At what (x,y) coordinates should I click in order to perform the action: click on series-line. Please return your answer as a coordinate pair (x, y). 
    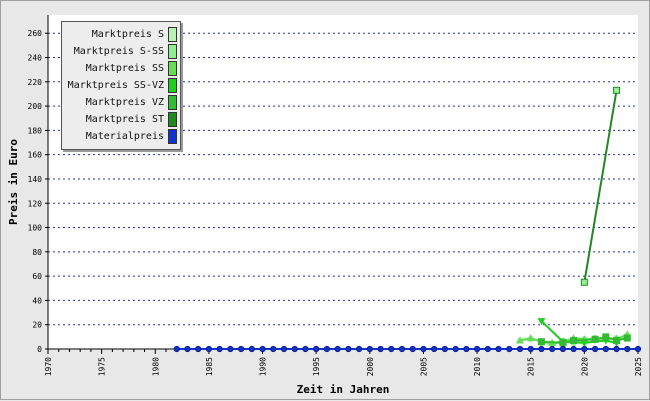
    Looking at the image, I should click on (600, 186).